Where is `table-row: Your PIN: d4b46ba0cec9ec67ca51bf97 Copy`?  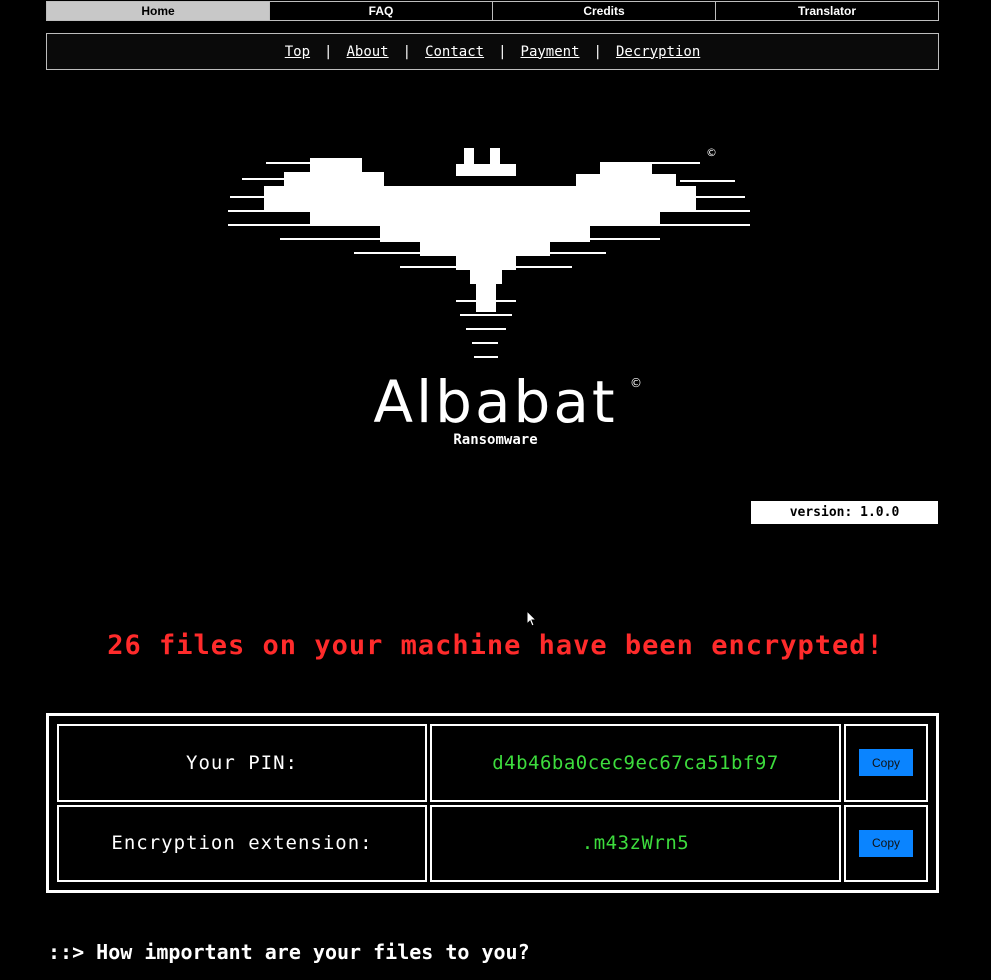 table-row: Your PIN: d4b46ba0cec9ec67ca51bf97 Copy is located at coordinates (492, 763).